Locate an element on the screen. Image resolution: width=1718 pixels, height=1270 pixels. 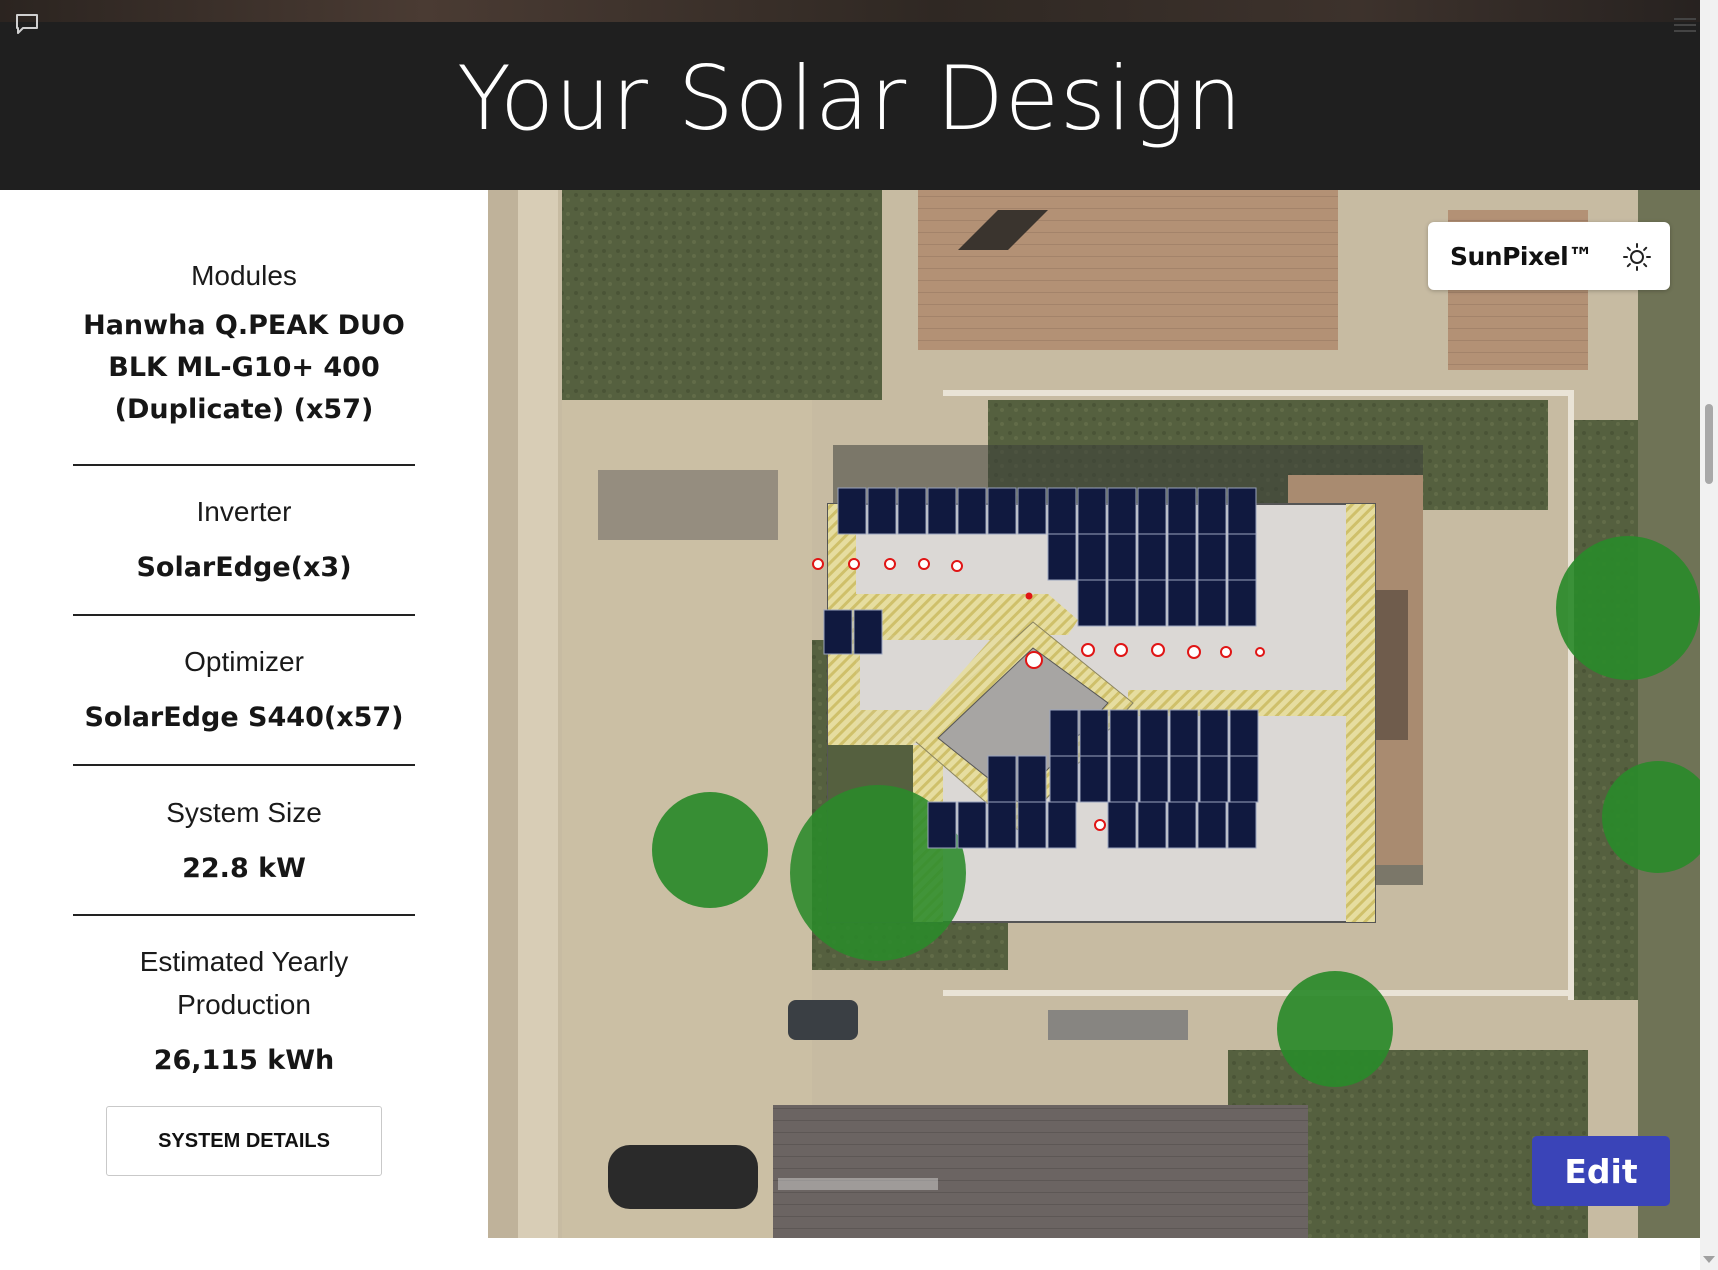
page-header: Your Solar Design is located at coordinates (850, 106).